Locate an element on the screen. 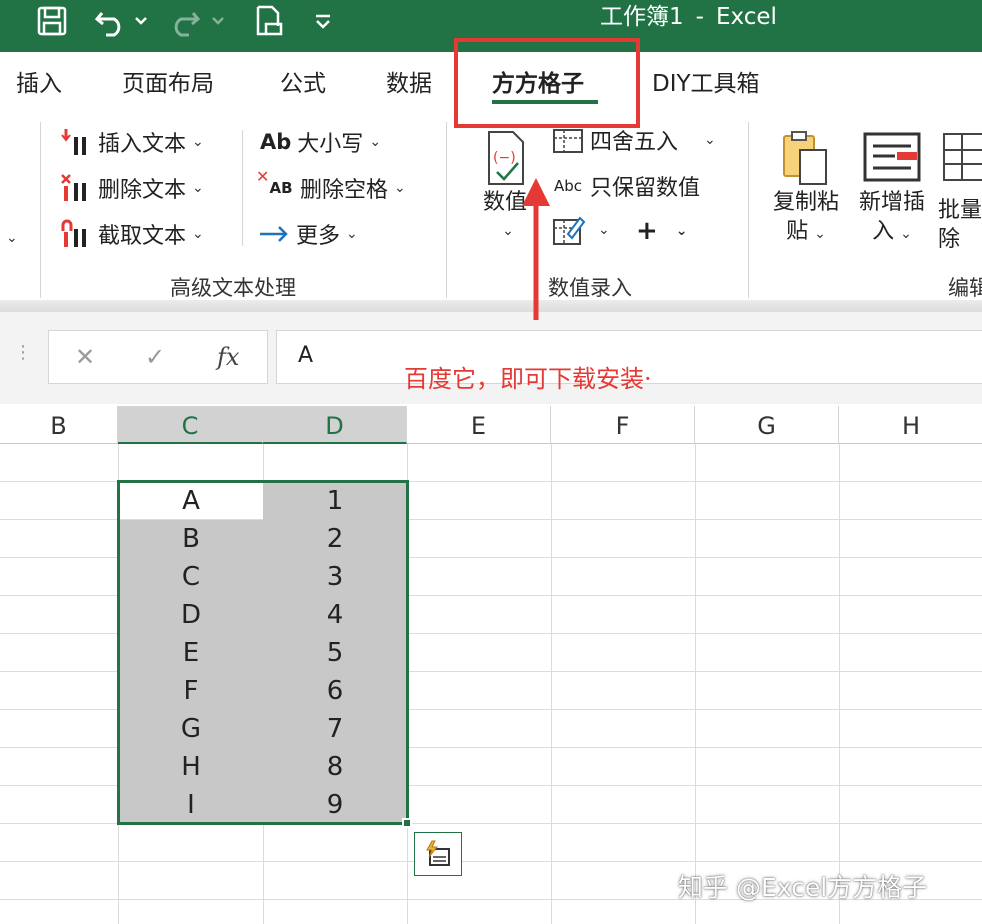  annotation-arrow is located at coordinates (536, 249).